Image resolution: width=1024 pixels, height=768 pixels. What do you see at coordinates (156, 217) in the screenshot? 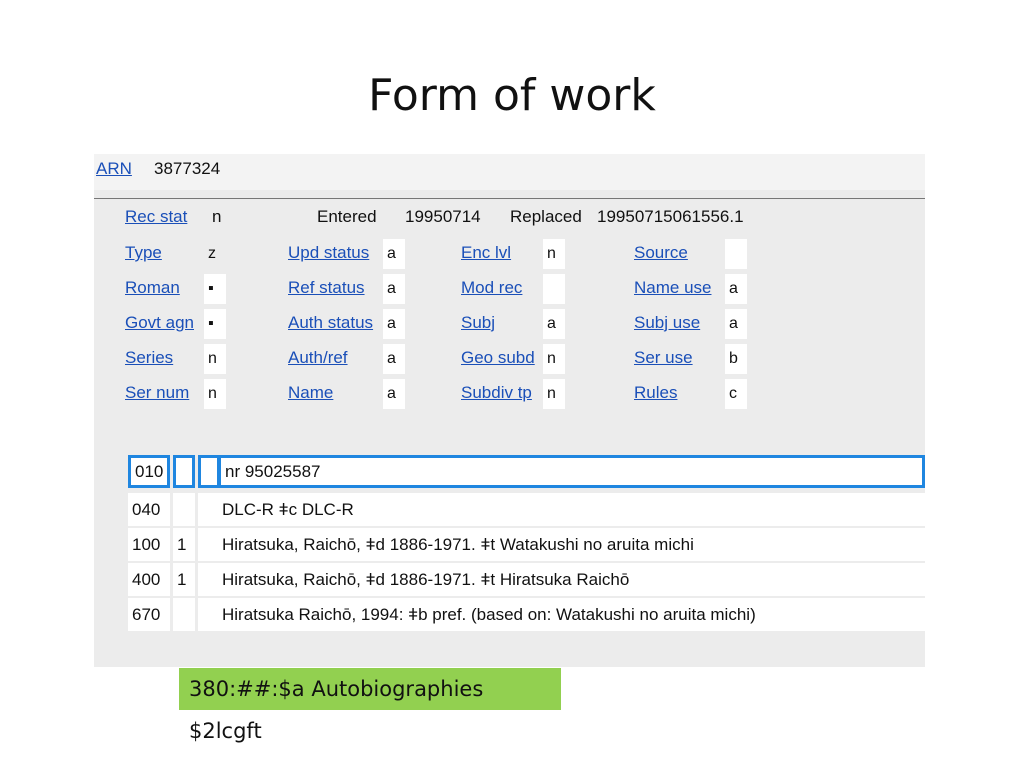
I see `rec-stat-link: Rec stat` at bounding box center [156, 217].